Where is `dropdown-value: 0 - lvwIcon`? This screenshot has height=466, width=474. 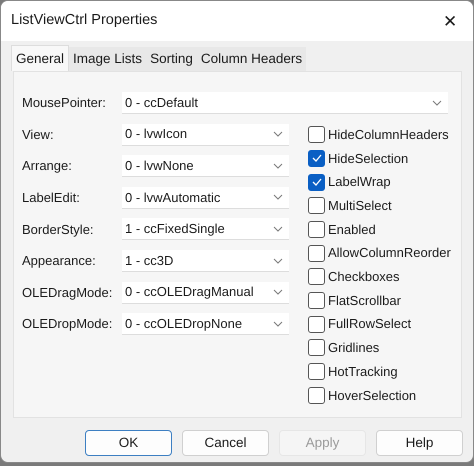 dropdown-value: 0 - lvwIcon is located at coordinates (156, 134).